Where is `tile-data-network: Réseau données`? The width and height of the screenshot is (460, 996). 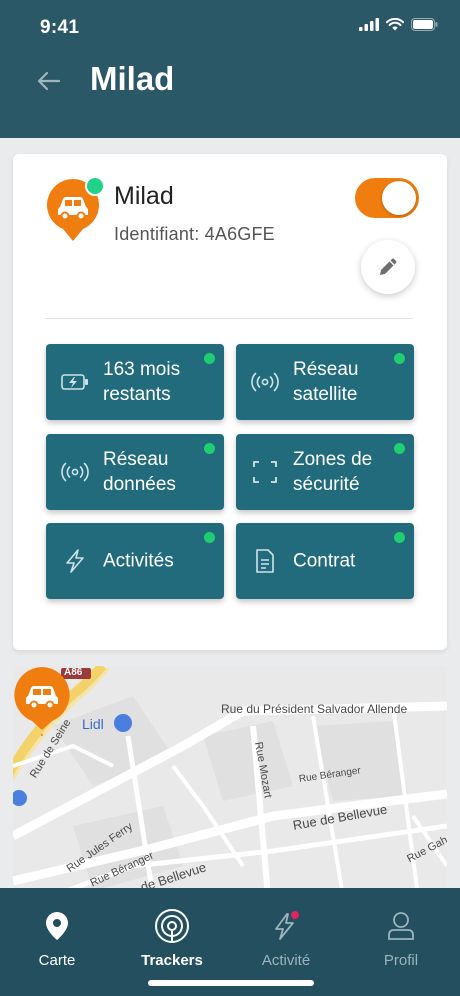 tile-data-network: Réseau données is located at coordinates (135, 472).